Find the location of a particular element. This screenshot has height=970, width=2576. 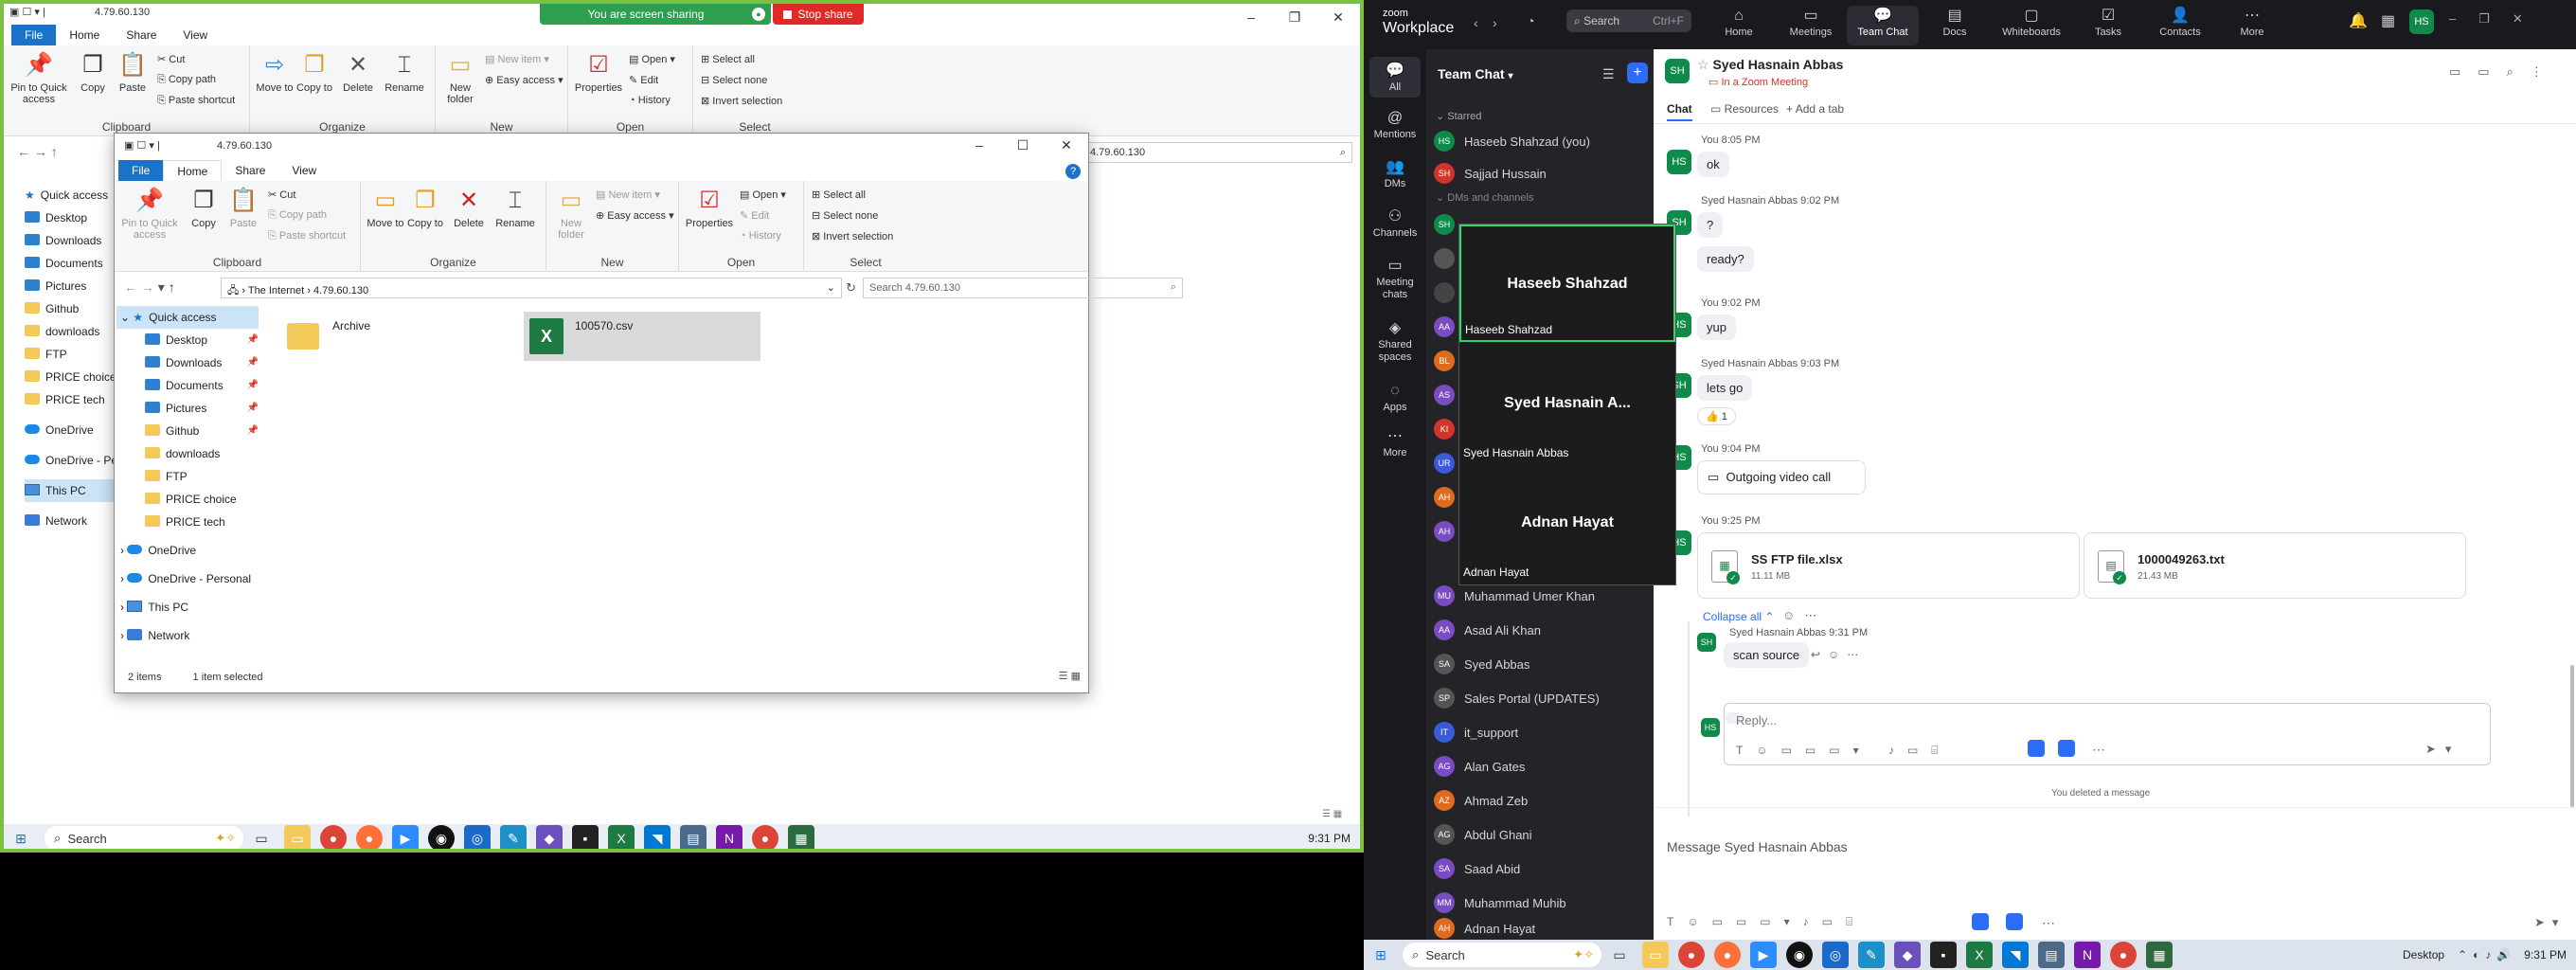

tab-docs: ▤ Docs is located at coordinates (1955, 22).